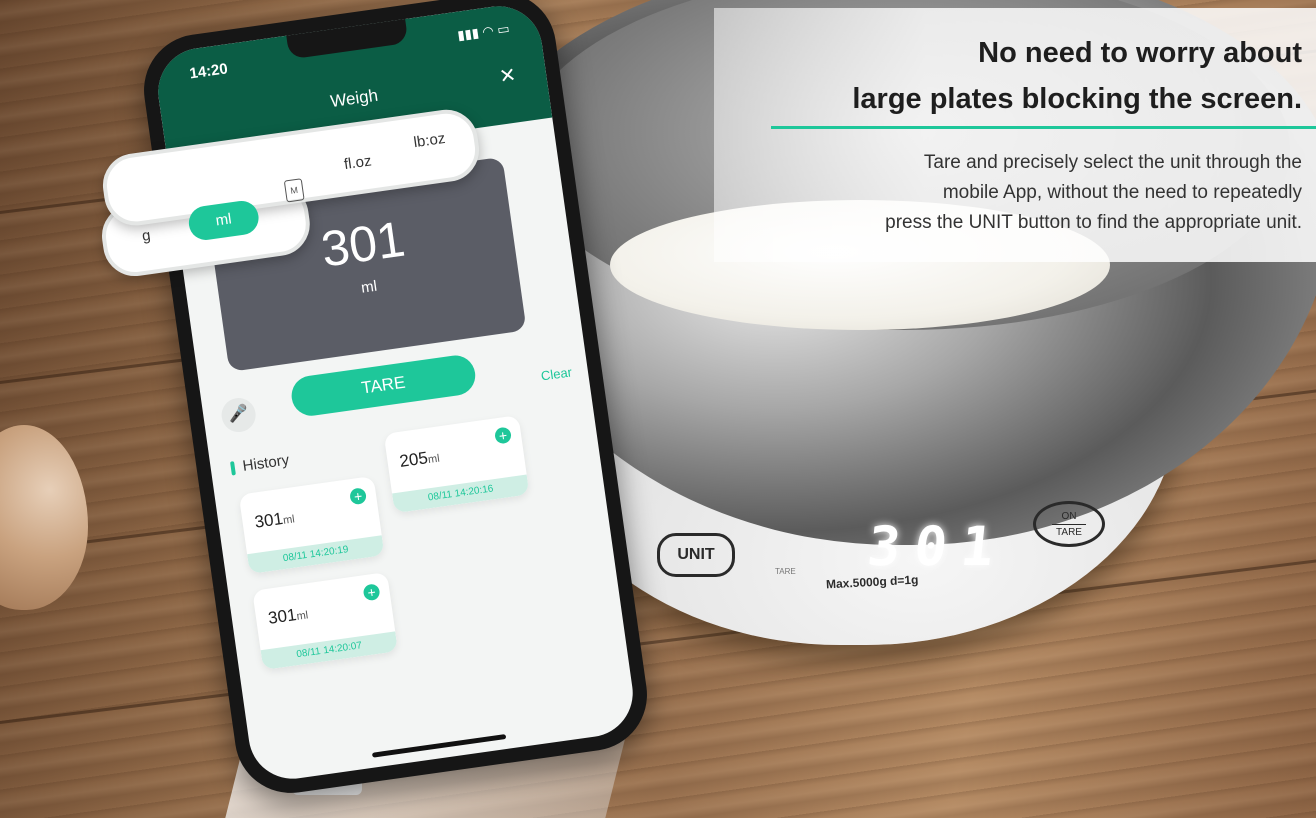 This screenshot has width=1316, height=818. I want to click on history-label: History, so click(266, 463).